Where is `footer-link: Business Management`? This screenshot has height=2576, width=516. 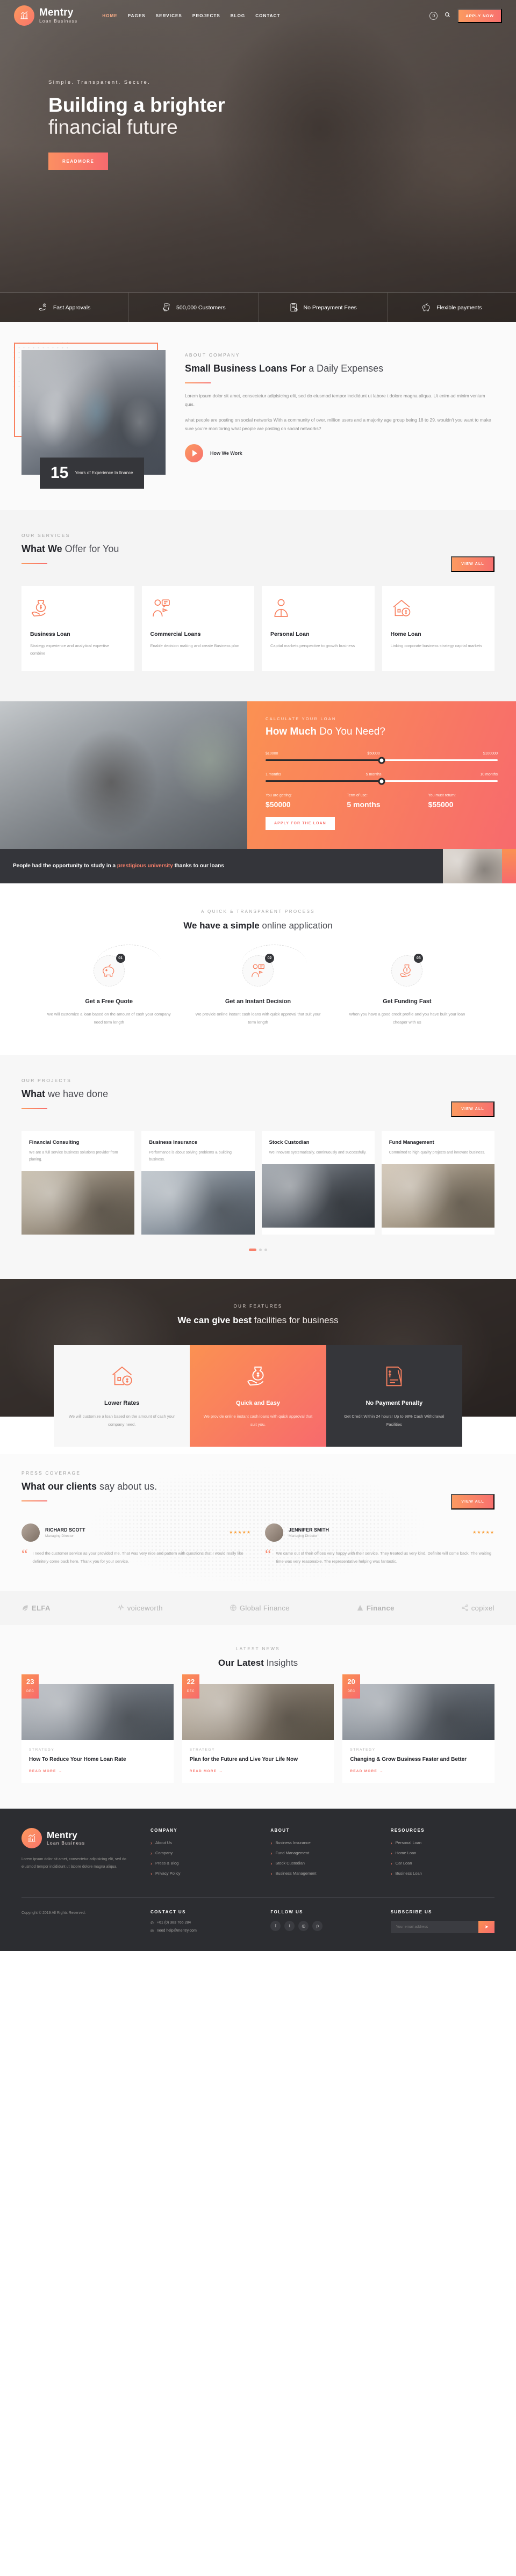 footer-link: Business Management is located at coordinates (322, 1873).